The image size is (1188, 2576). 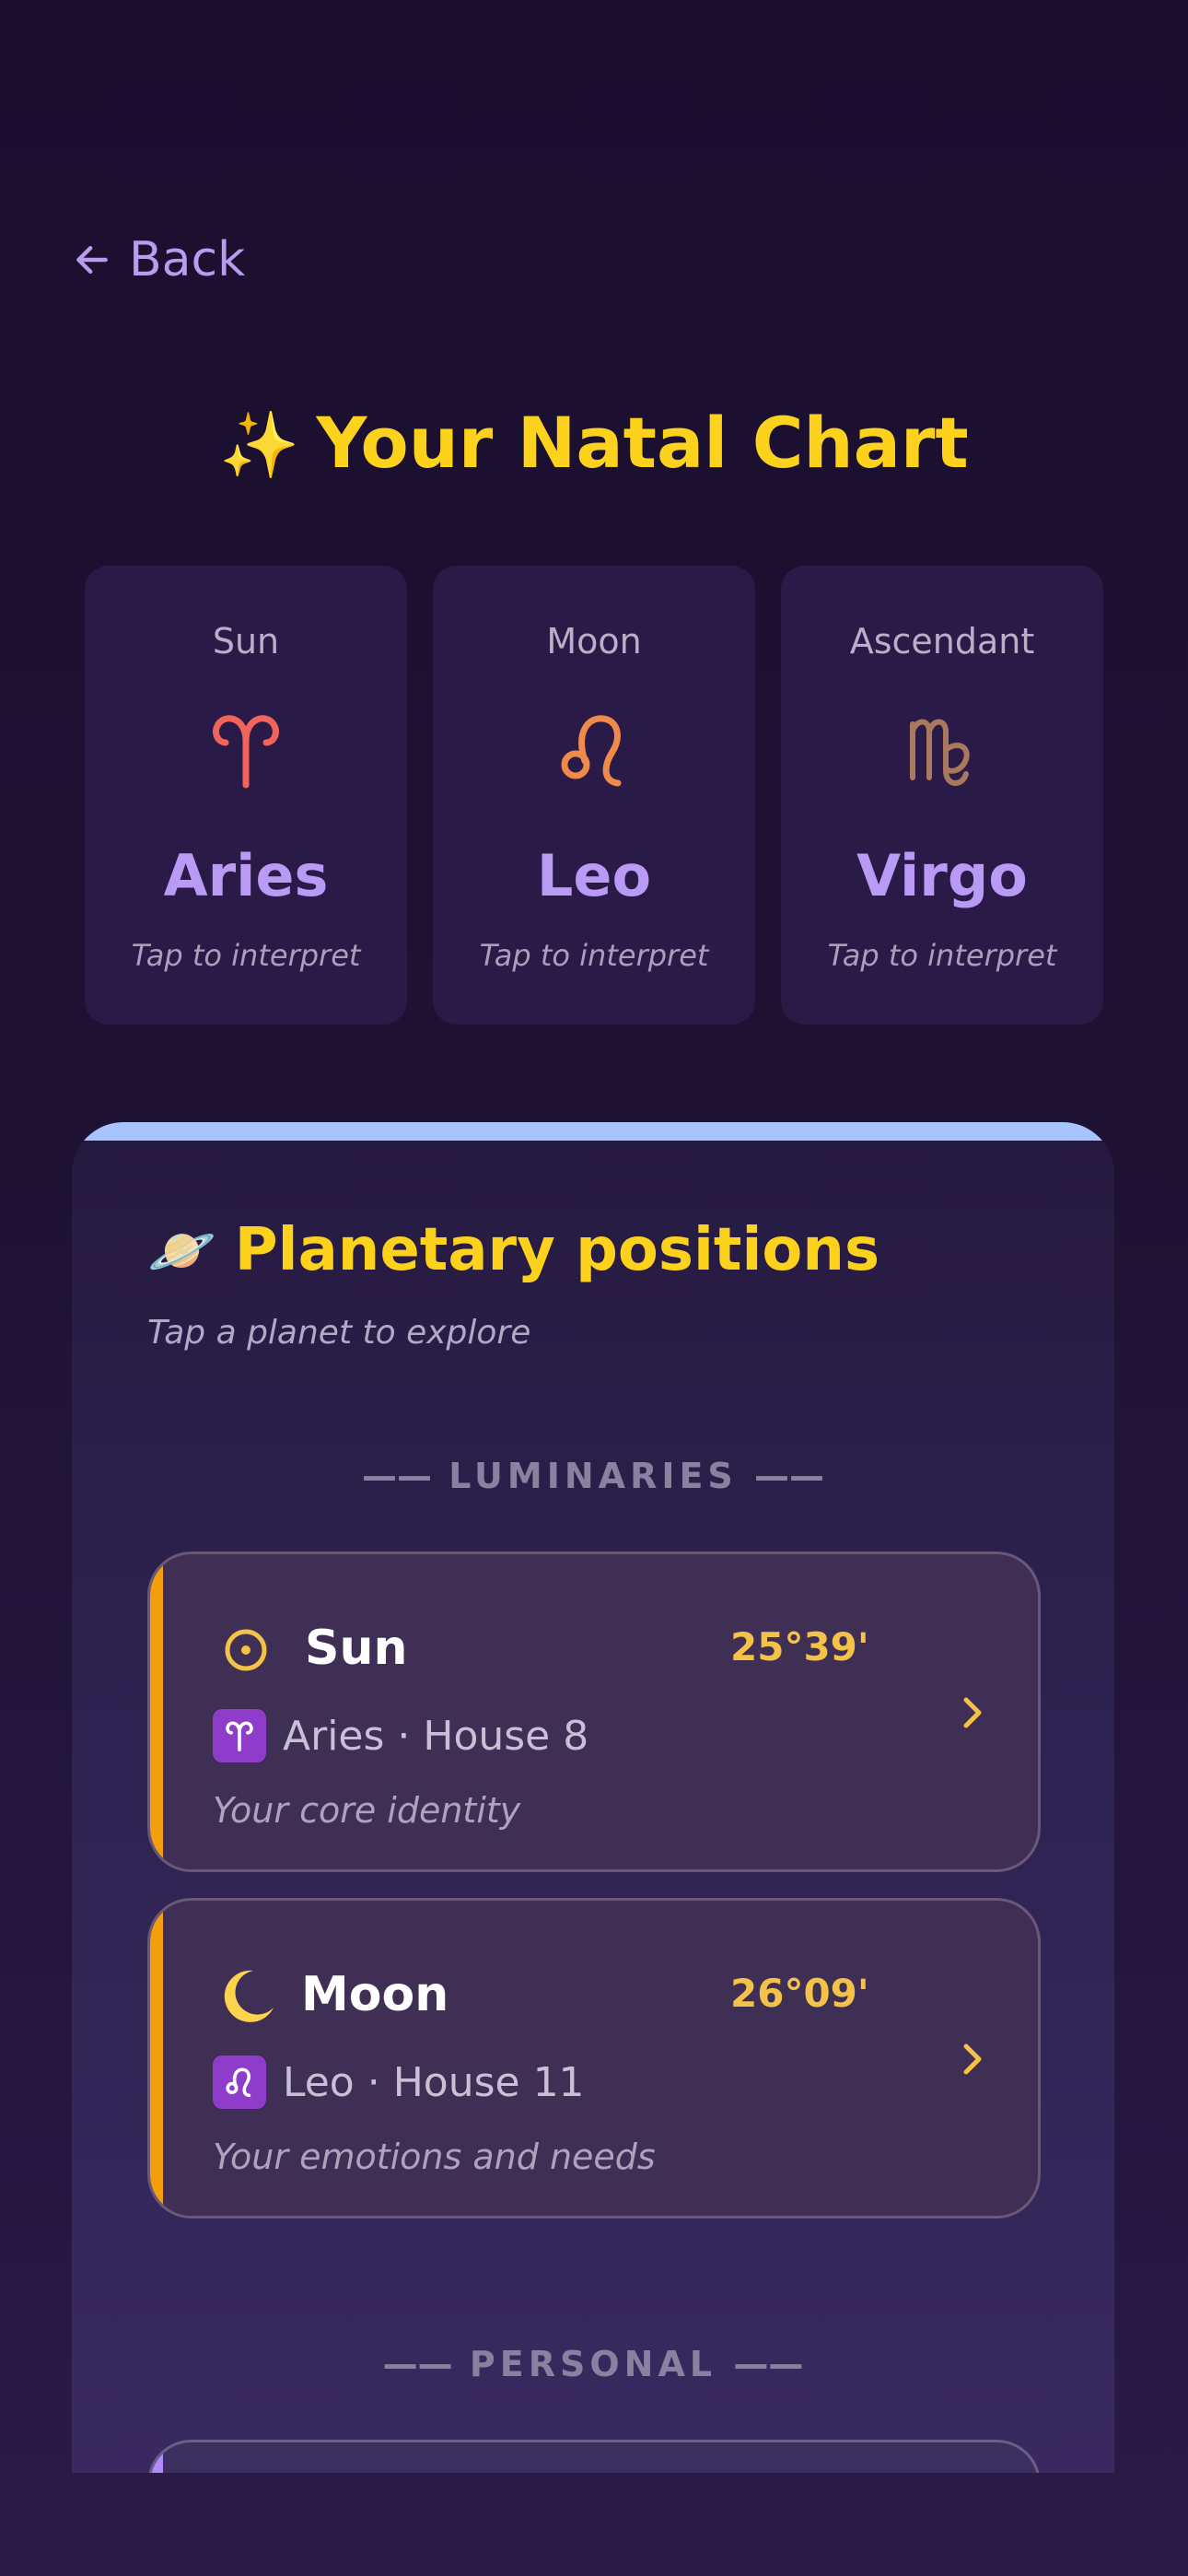 What do you see at coordinates (799, 1646) in the screenshot?
I see `planet-degree: 25°39'` at bounding box center [799, 1646].